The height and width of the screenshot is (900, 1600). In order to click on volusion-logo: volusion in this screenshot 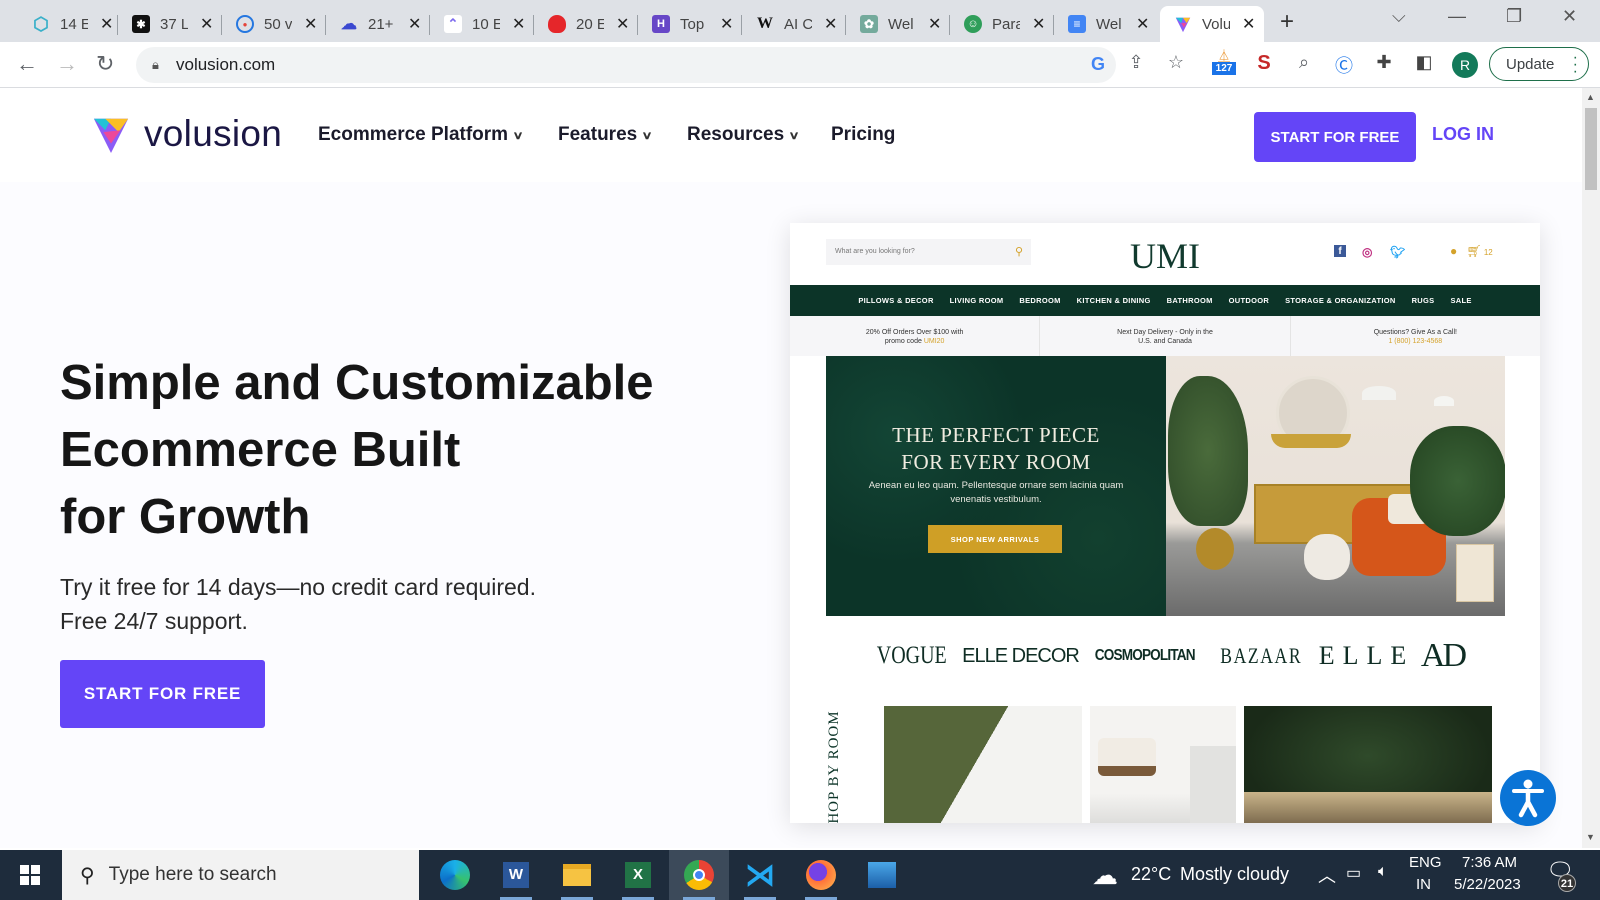, I will do `click(187, 134)`.